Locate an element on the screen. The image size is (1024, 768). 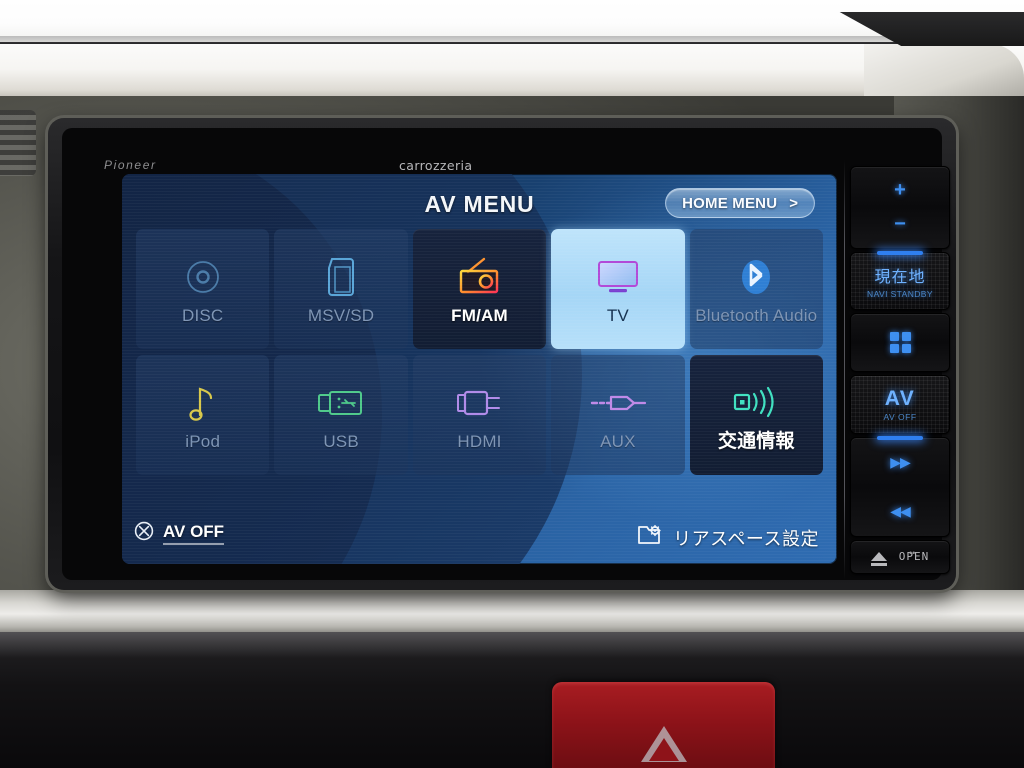
av-source-button: AV AV OFF is located at coordinates (900, 404).